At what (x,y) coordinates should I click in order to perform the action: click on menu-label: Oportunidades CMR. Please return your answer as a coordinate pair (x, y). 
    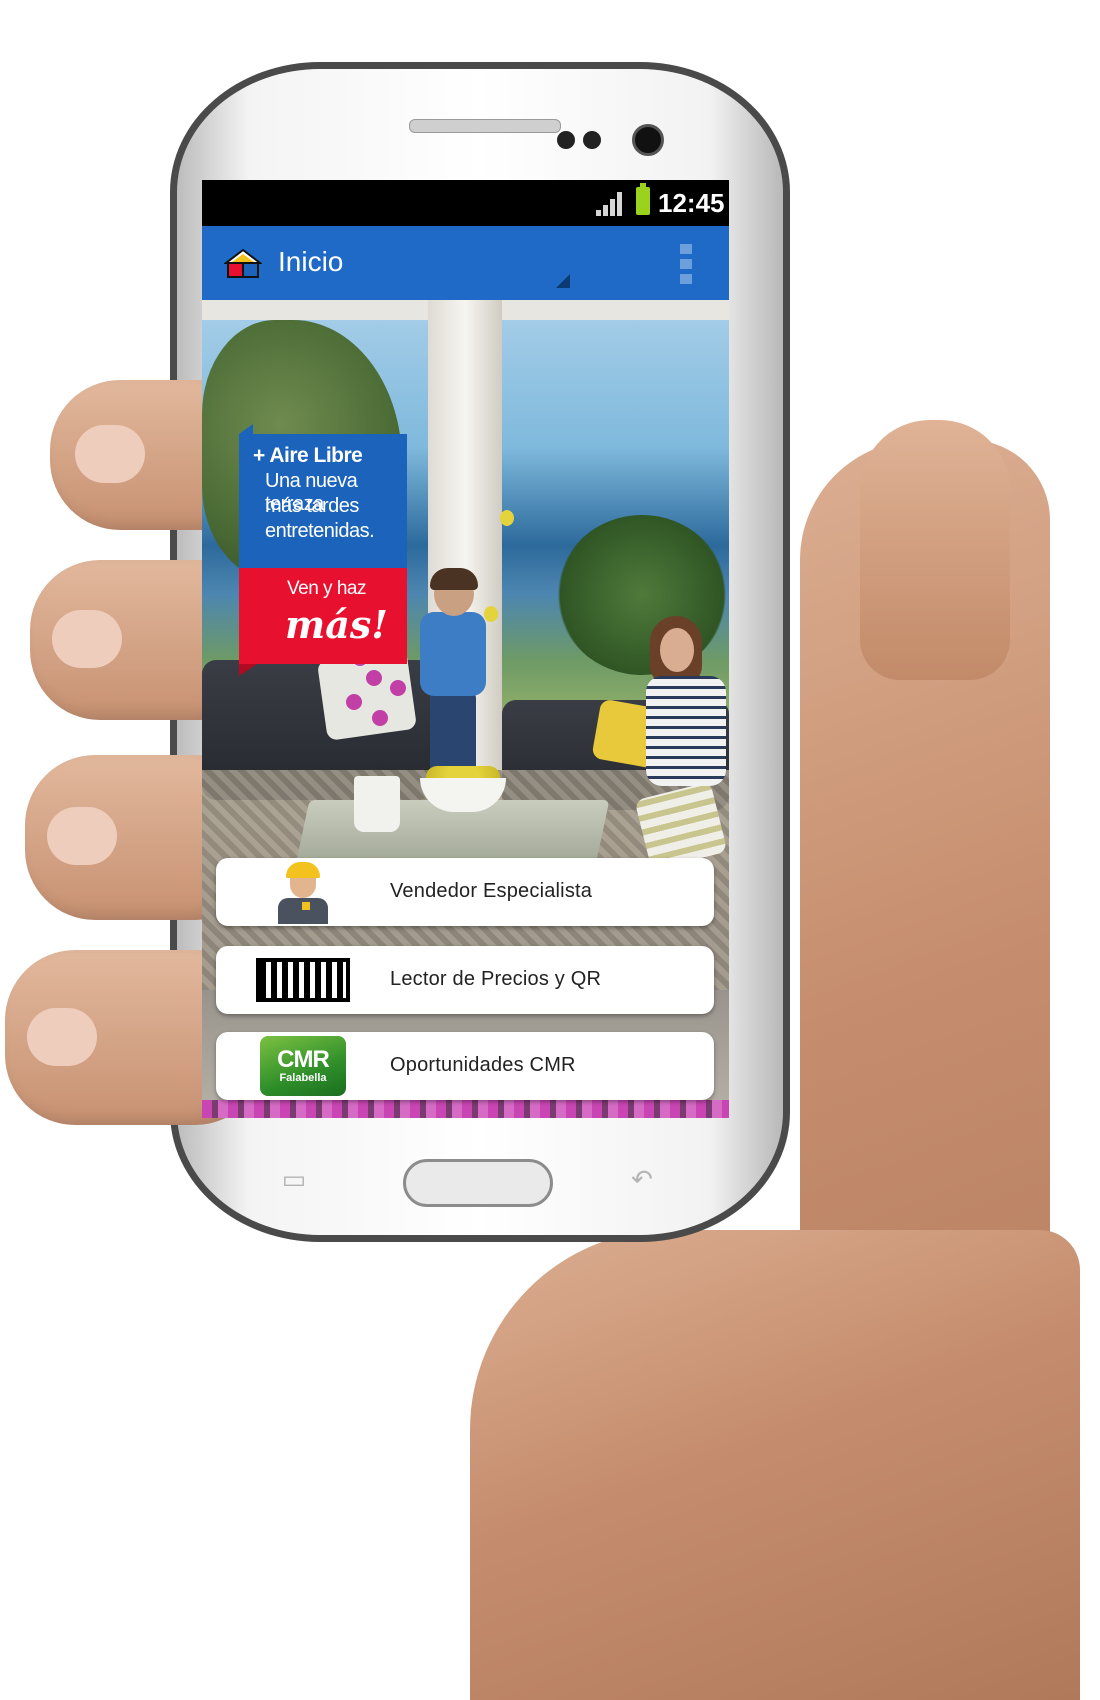
    Looking at the image, I should click on (483, 1065).